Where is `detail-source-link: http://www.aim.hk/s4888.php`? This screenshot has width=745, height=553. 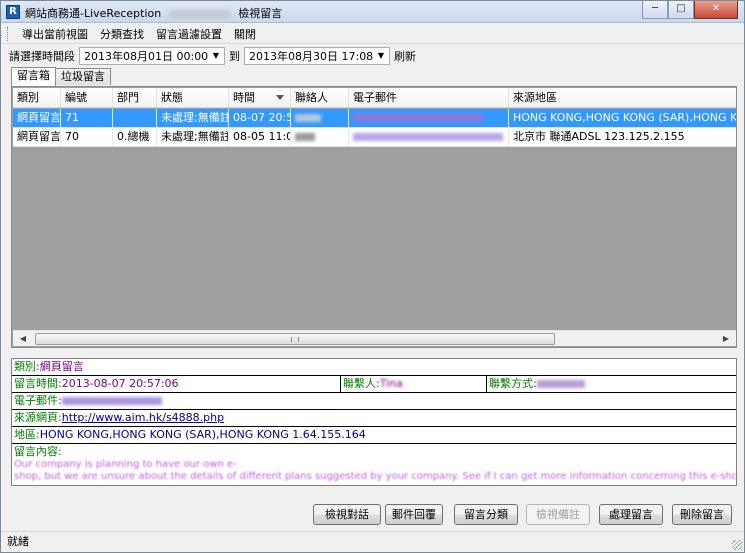
detail-source-link: http://www.aim.hk/s4888.php is located at coordinates (143, 417).